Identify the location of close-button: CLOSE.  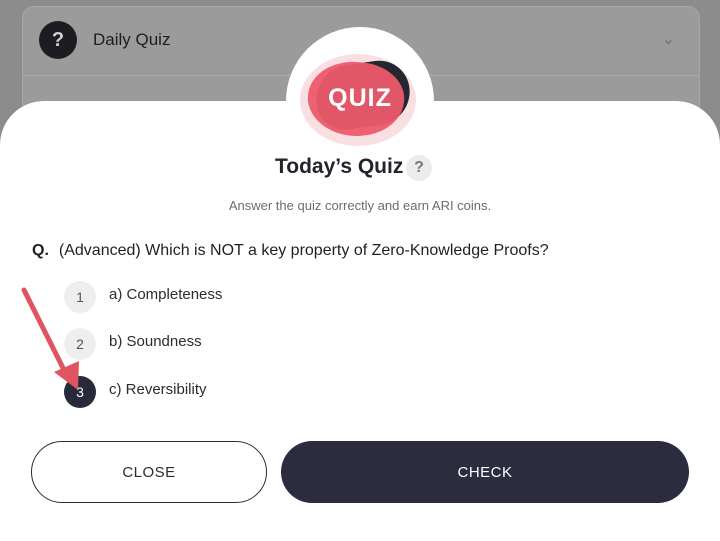
(149, 472).